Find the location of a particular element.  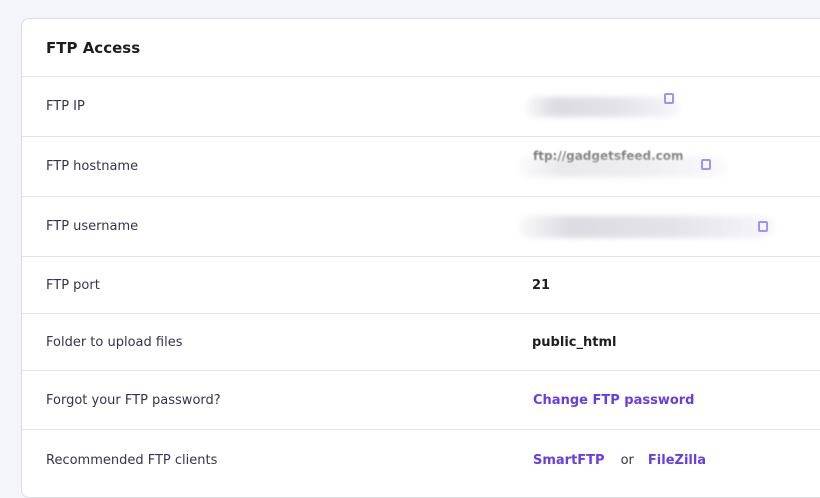

ftp-ip-value is located at coordinates (602, 104).